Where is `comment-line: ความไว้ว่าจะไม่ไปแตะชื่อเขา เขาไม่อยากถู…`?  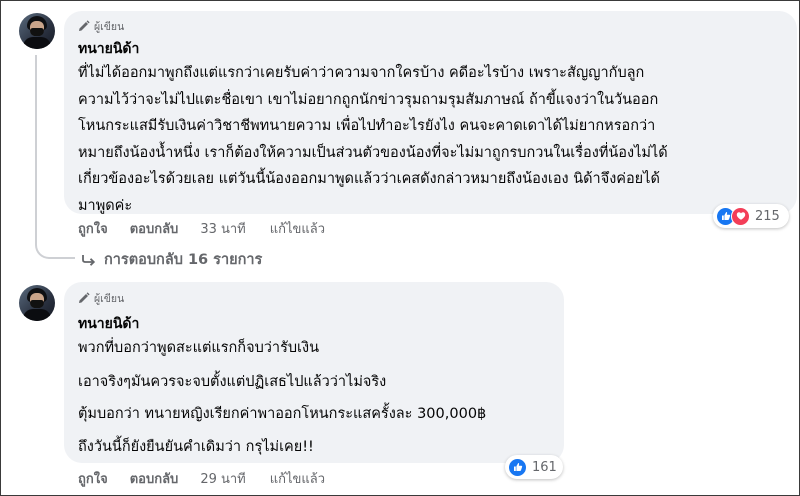 comment-line: ความไว้ว่าจะไม่ไปแตะชื่อเขา เขาไม่อยากถู… is located at coordinates (368, 99).